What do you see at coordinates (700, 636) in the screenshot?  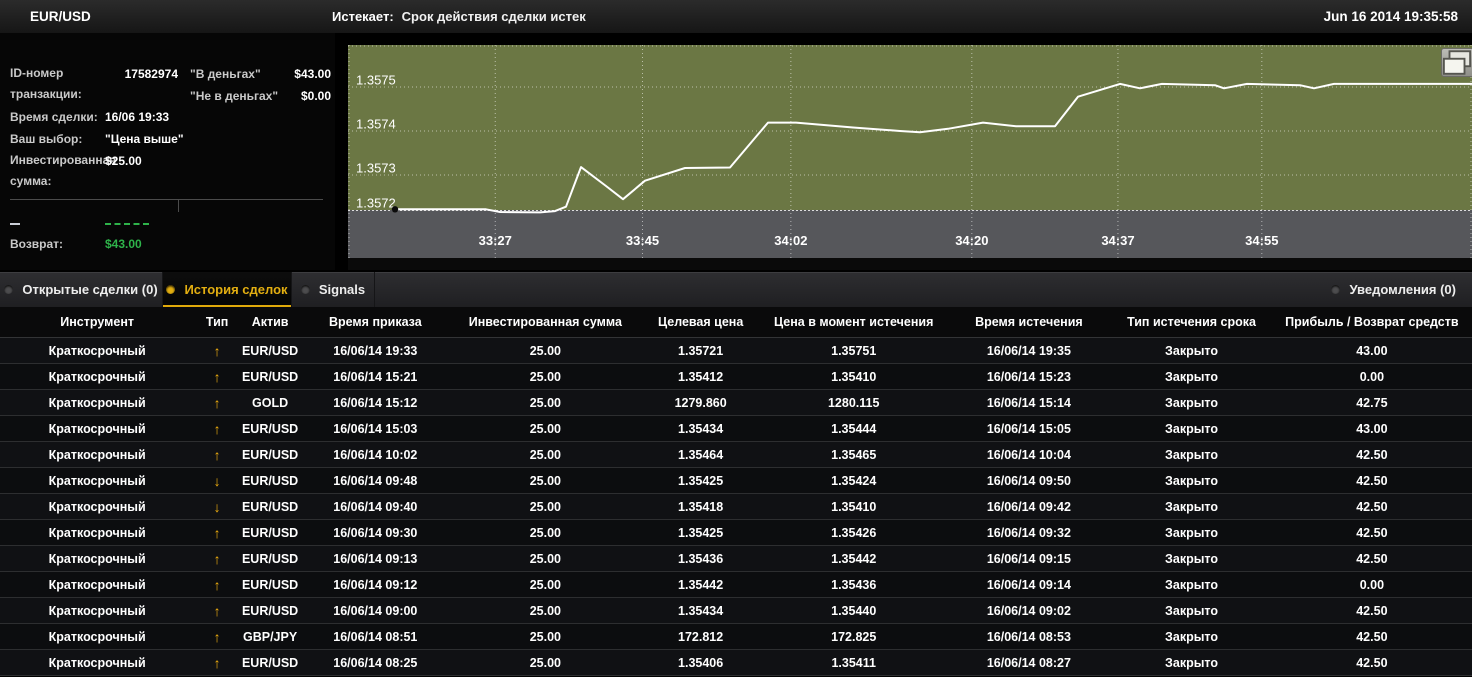 I see `table-cell: 172.812` at bounding box center [700, 636].